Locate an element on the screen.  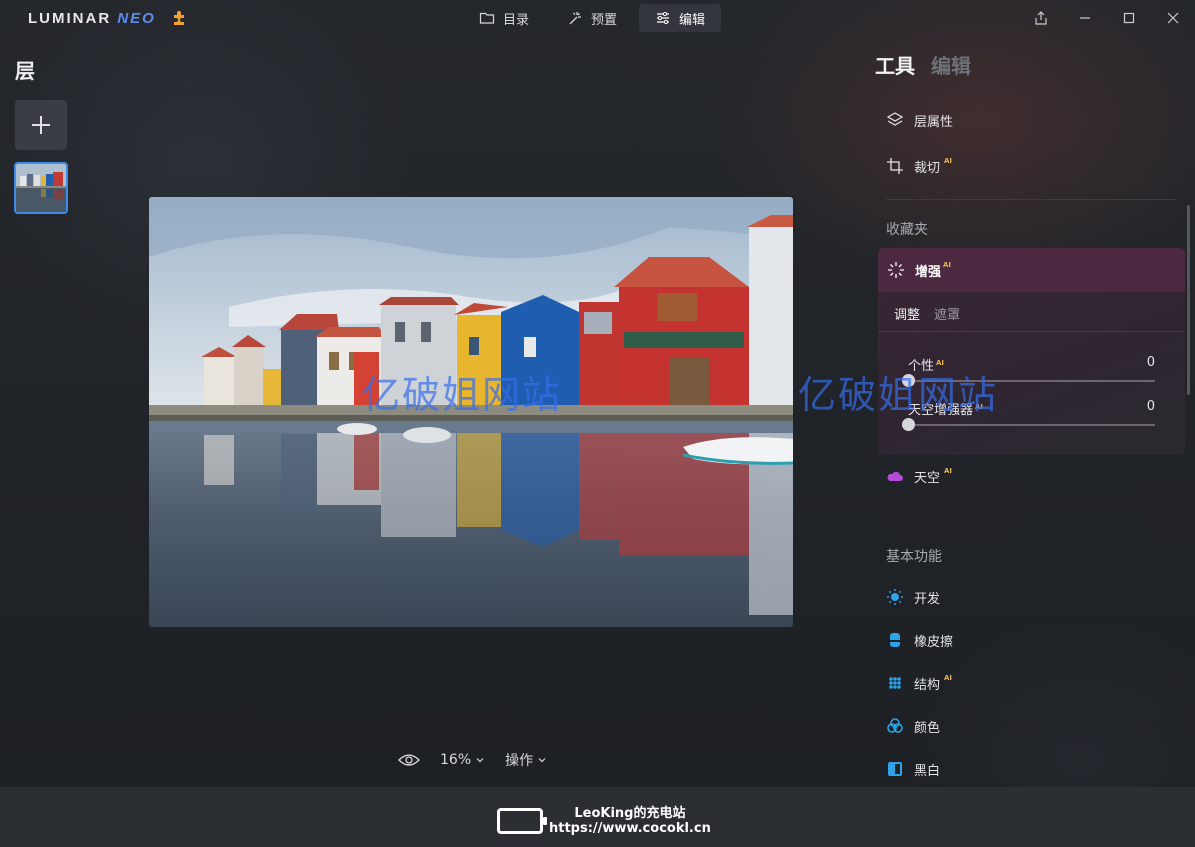
basics-section-label: 基本功能 is located at coordinates (914, 557).